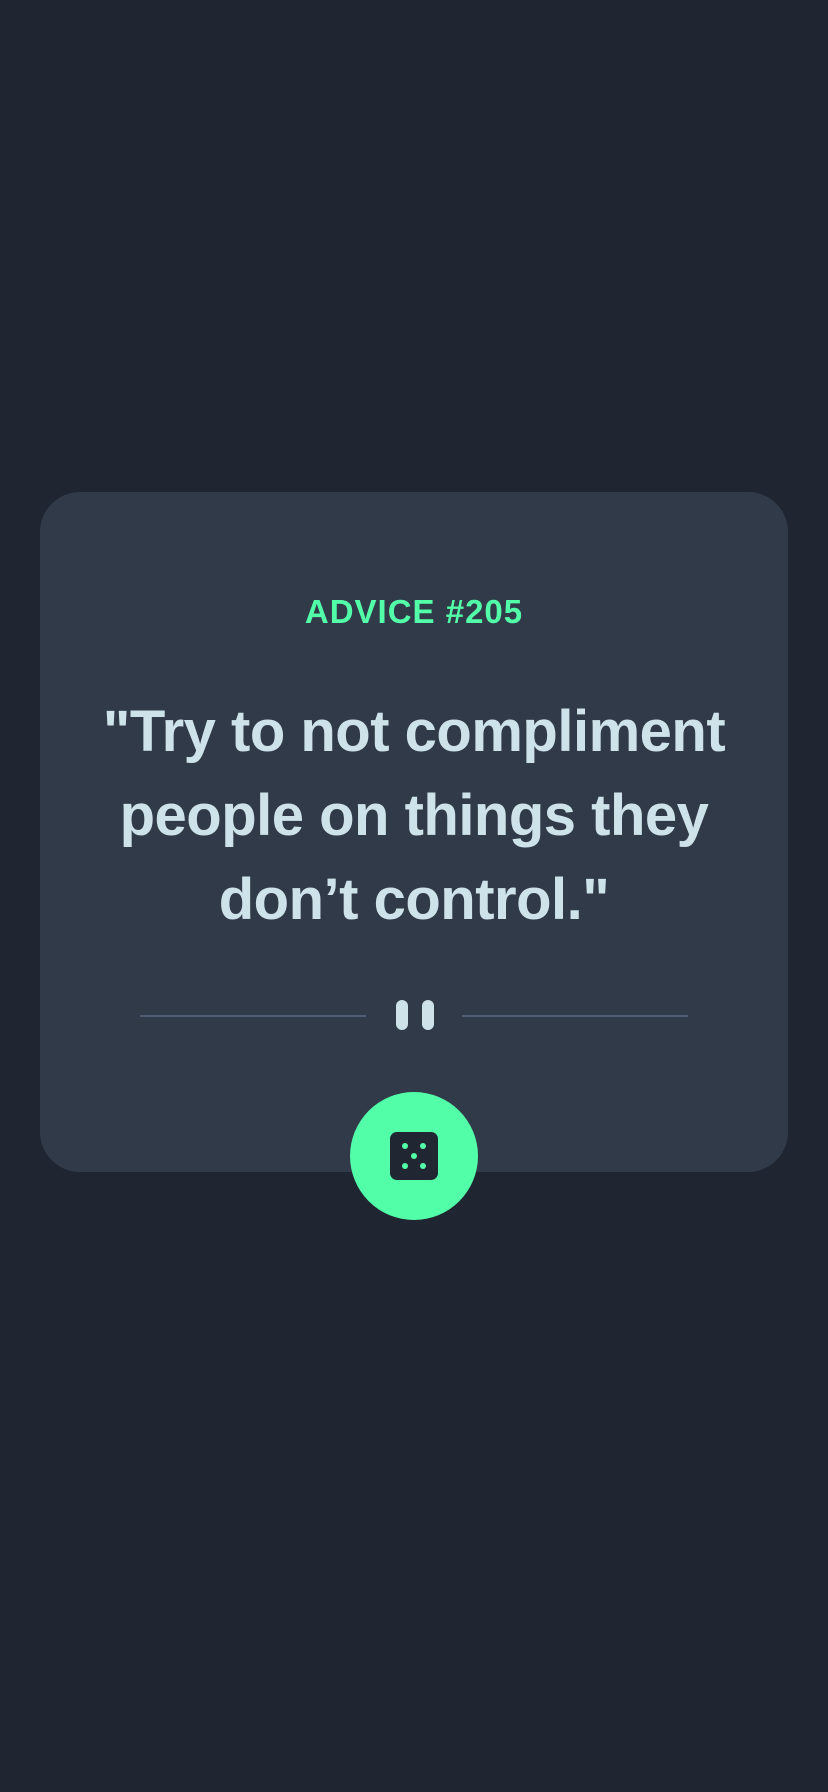  I want to click on divider-line-left, so click(253, 1016).